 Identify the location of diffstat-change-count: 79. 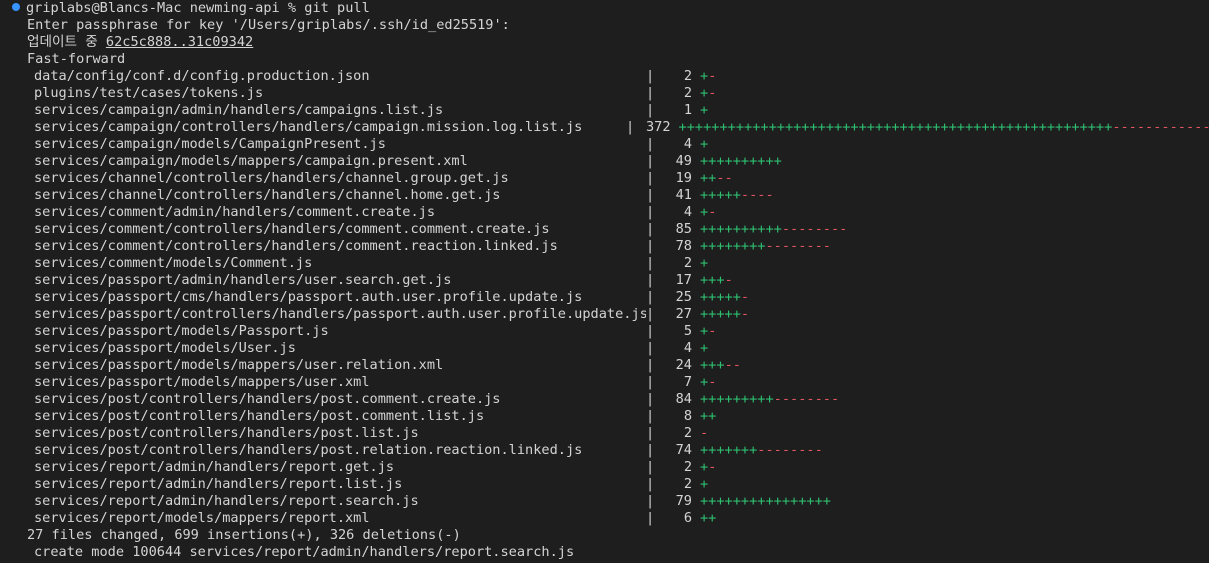
(683, 501).